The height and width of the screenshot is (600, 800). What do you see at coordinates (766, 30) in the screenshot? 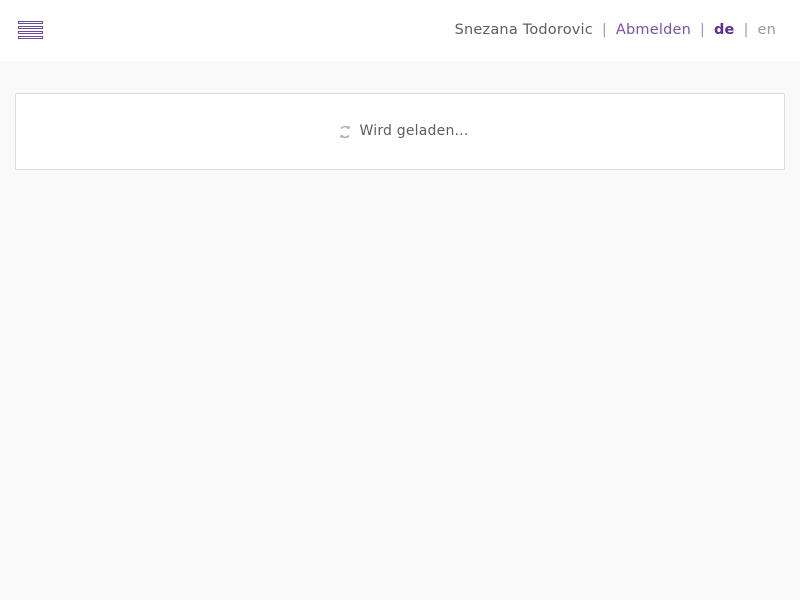
I see `language-en-link: en` at bounding box center [766, 30].